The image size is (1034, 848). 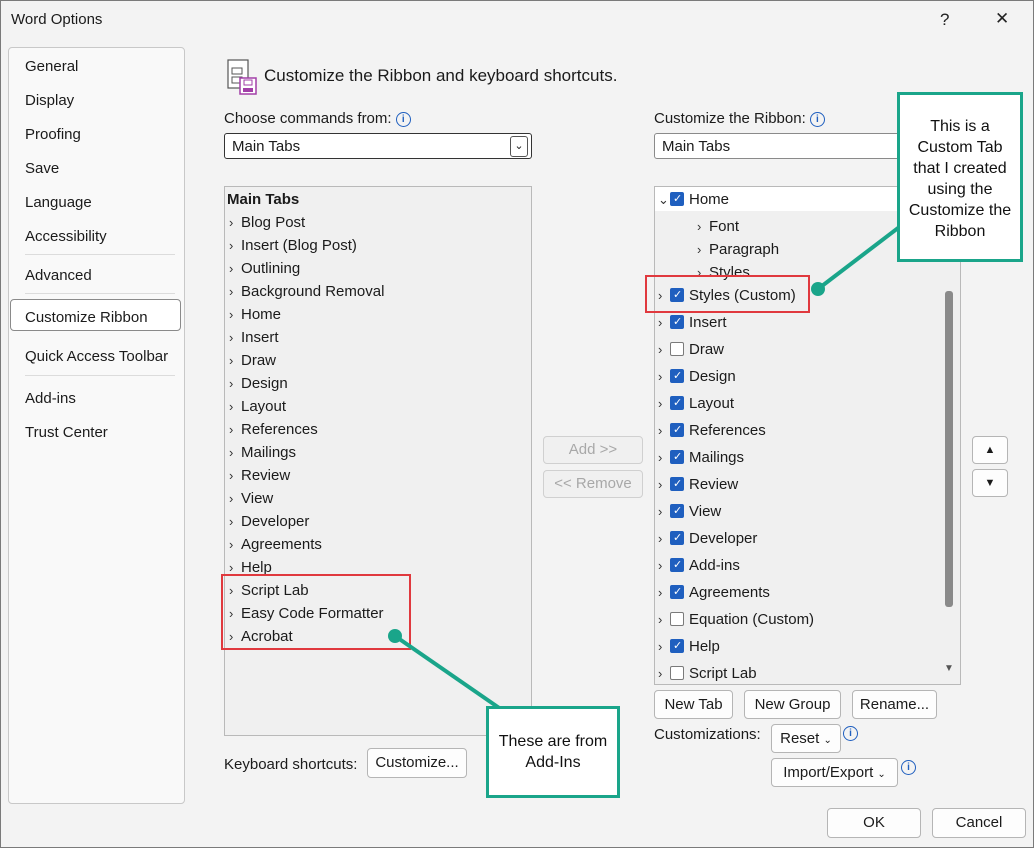 What do you see at coordinates (395, 636) in the screenshot?
I see `addins-connector-dot` at bounding box center [395, 636].